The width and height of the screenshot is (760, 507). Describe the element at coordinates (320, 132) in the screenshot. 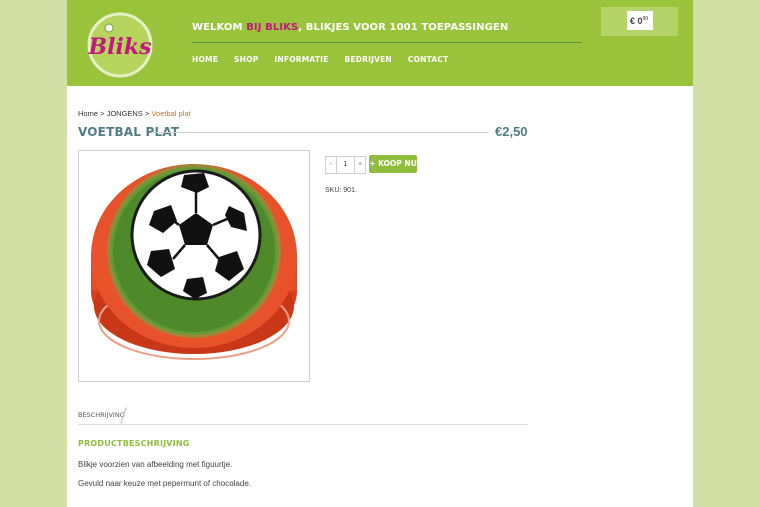

I see `title-divider` at that location.